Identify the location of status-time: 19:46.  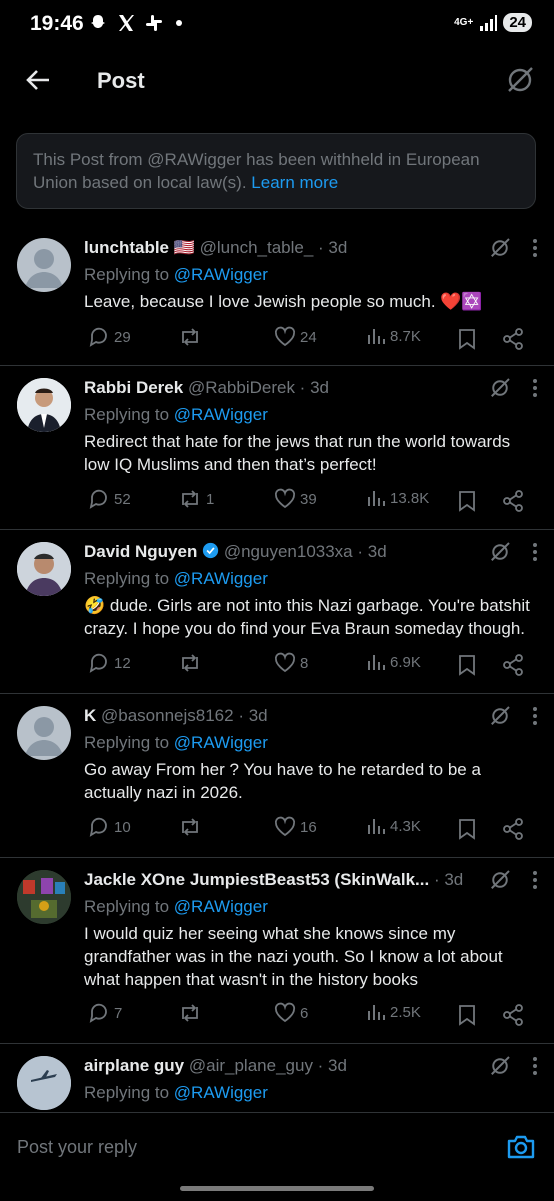
(57, 23).